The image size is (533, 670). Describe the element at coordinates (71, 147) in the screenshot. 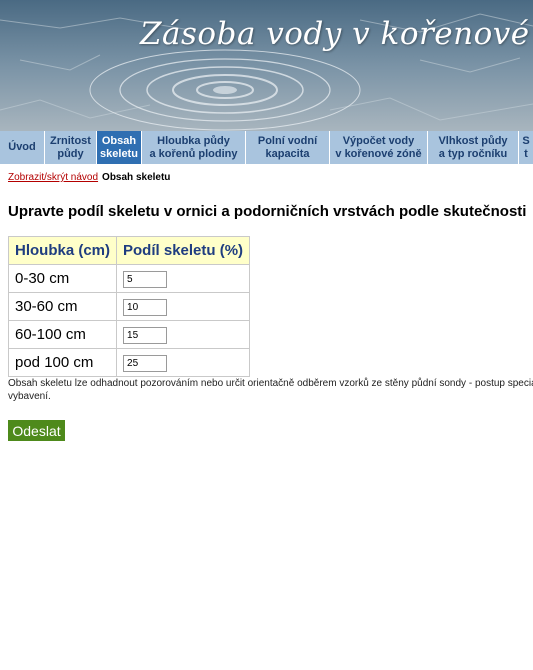

I see `nav-item-zrnitost-pudy: Zrnitost půdy` at that location.